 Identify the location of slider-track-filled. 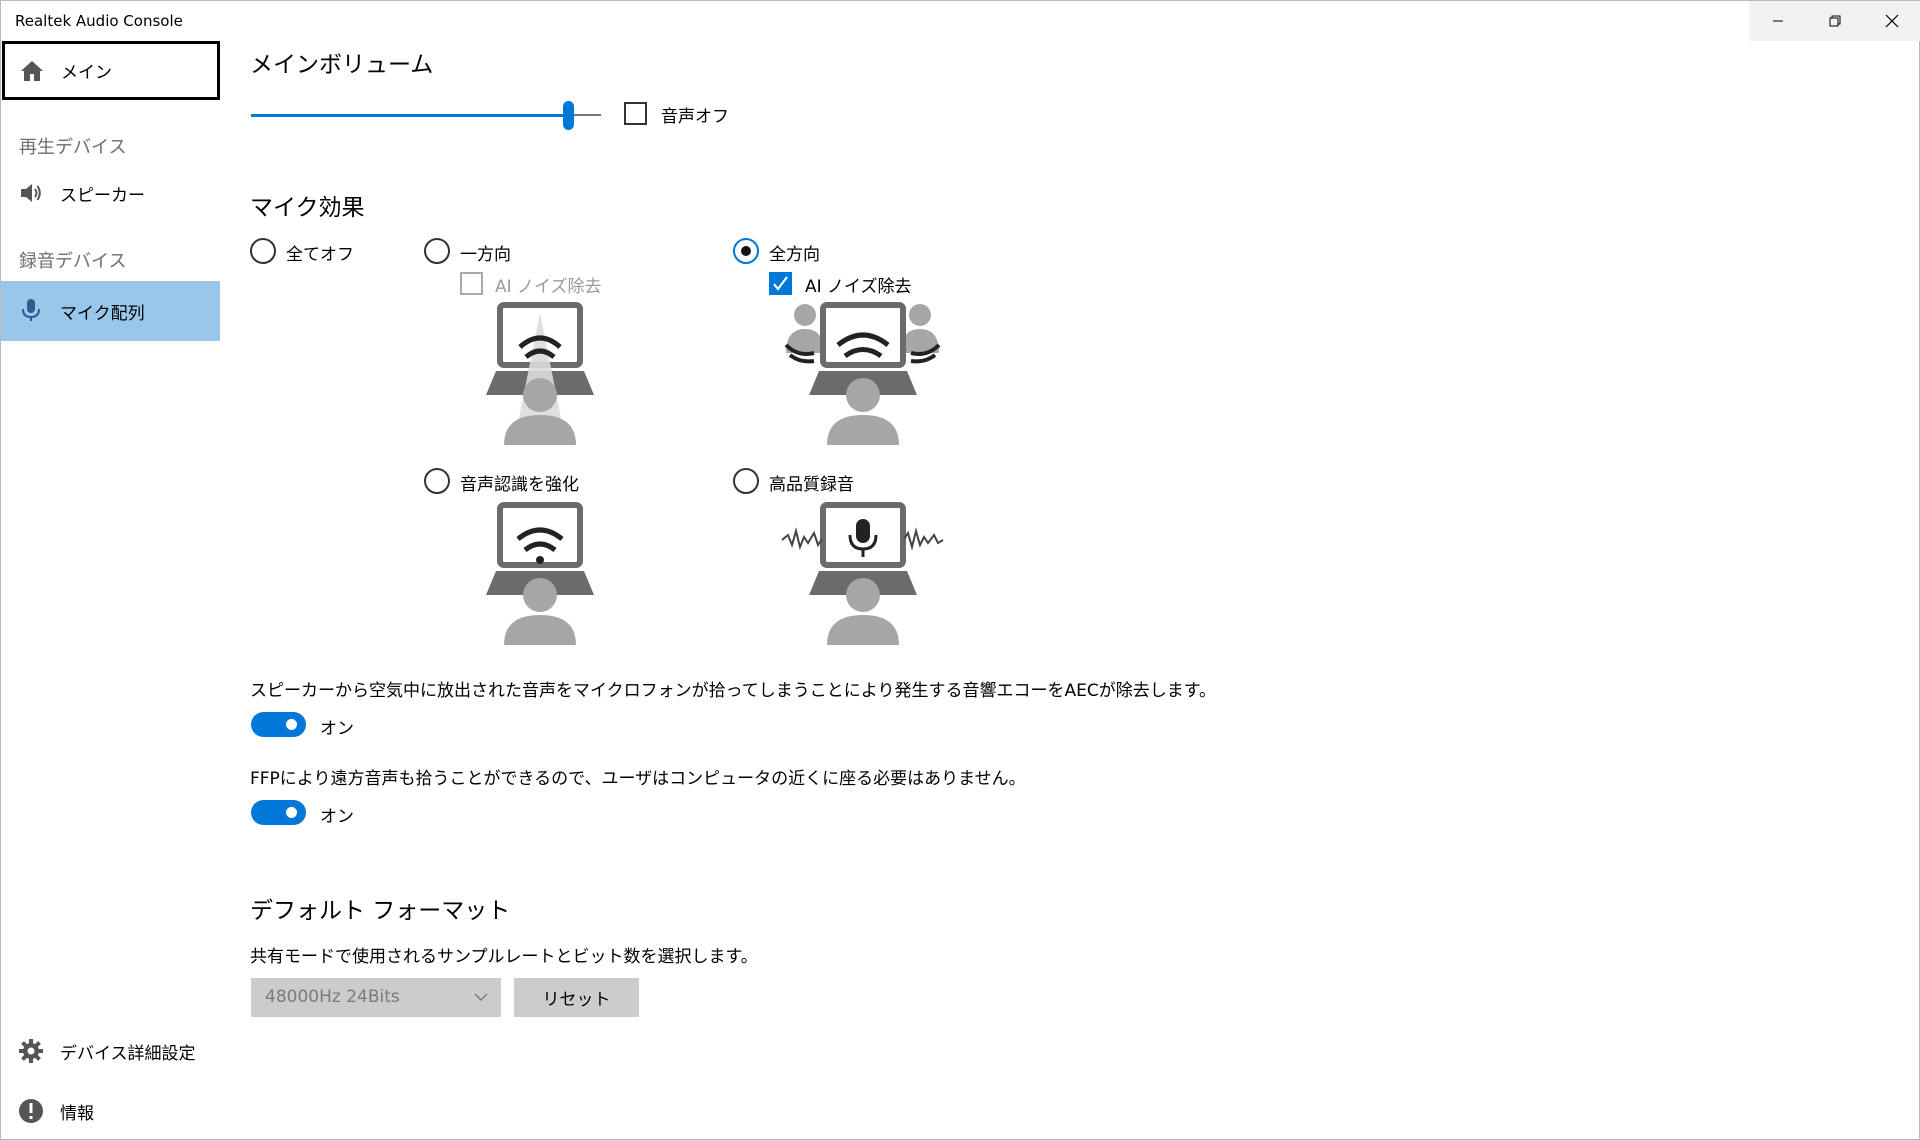
(410, 115).